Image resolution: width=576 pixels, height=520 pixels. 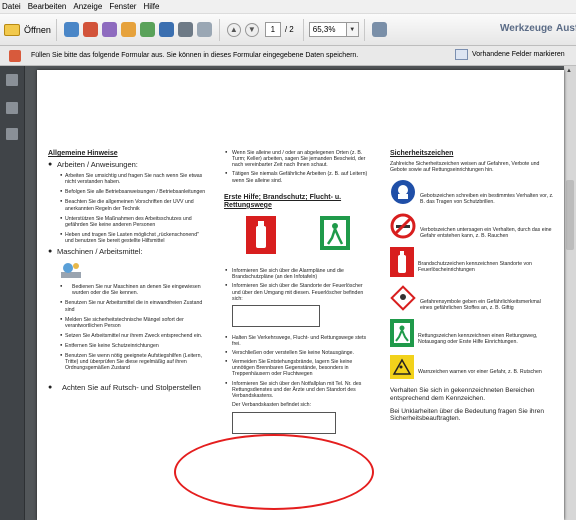 What do you see at coordinates (276, 315) in the screenshot?
I see `extinguisher-location-field` at bounding box center [276, 315].